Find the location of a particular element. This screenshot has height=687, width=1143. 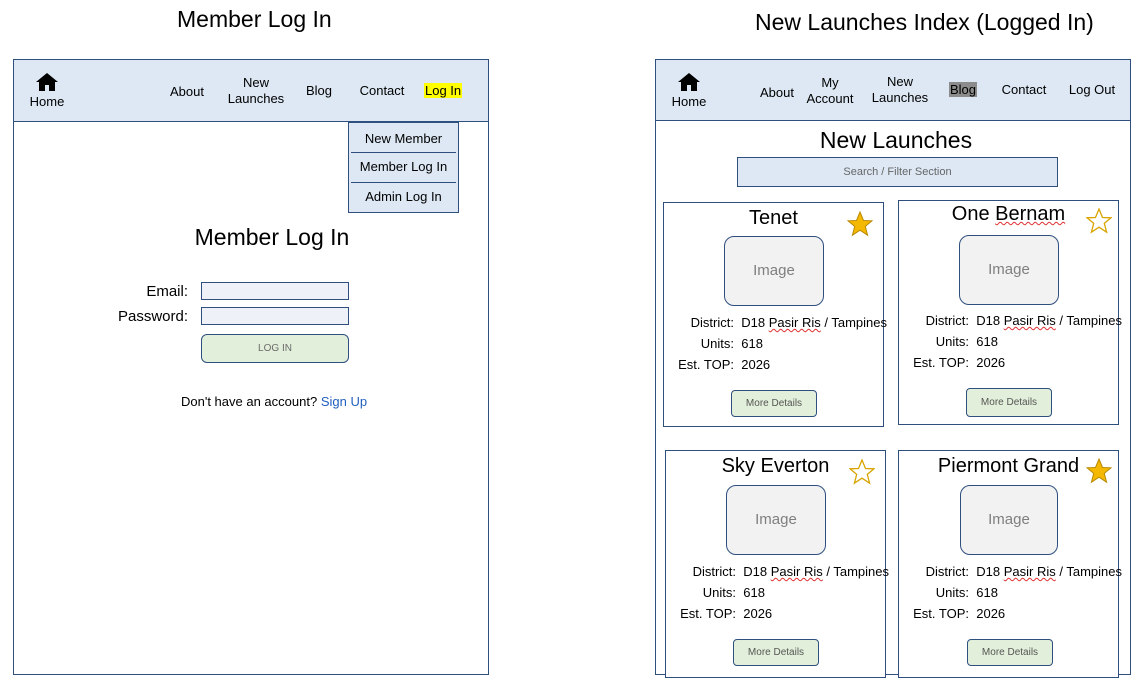

signup-line: Don't have an account? Sign Up is located at coordinates (274, 401).